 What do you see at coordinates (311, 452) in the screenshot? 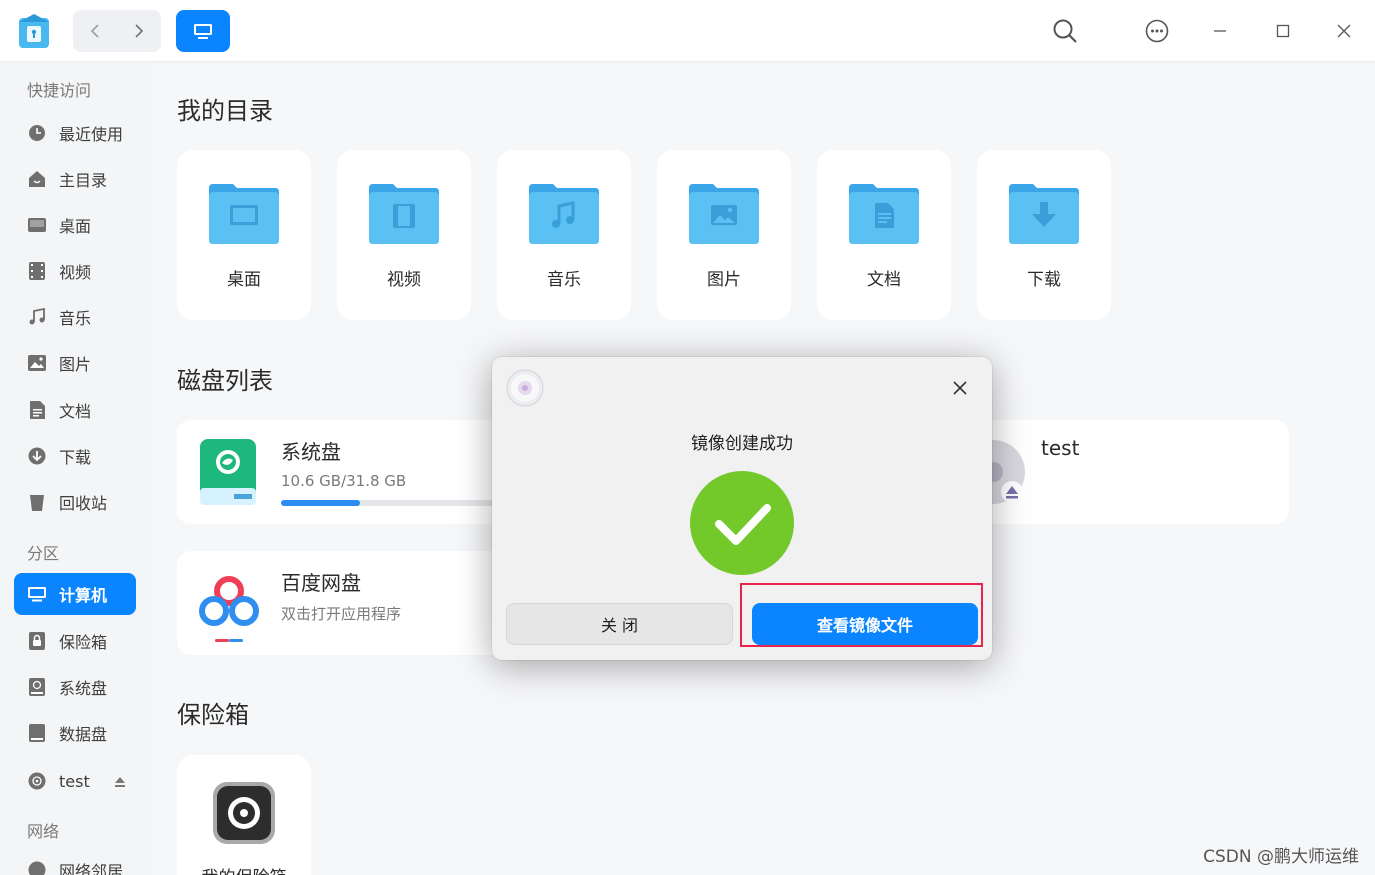
I see `system-disk-name: 系统盘` at bounding box center [311, 452].